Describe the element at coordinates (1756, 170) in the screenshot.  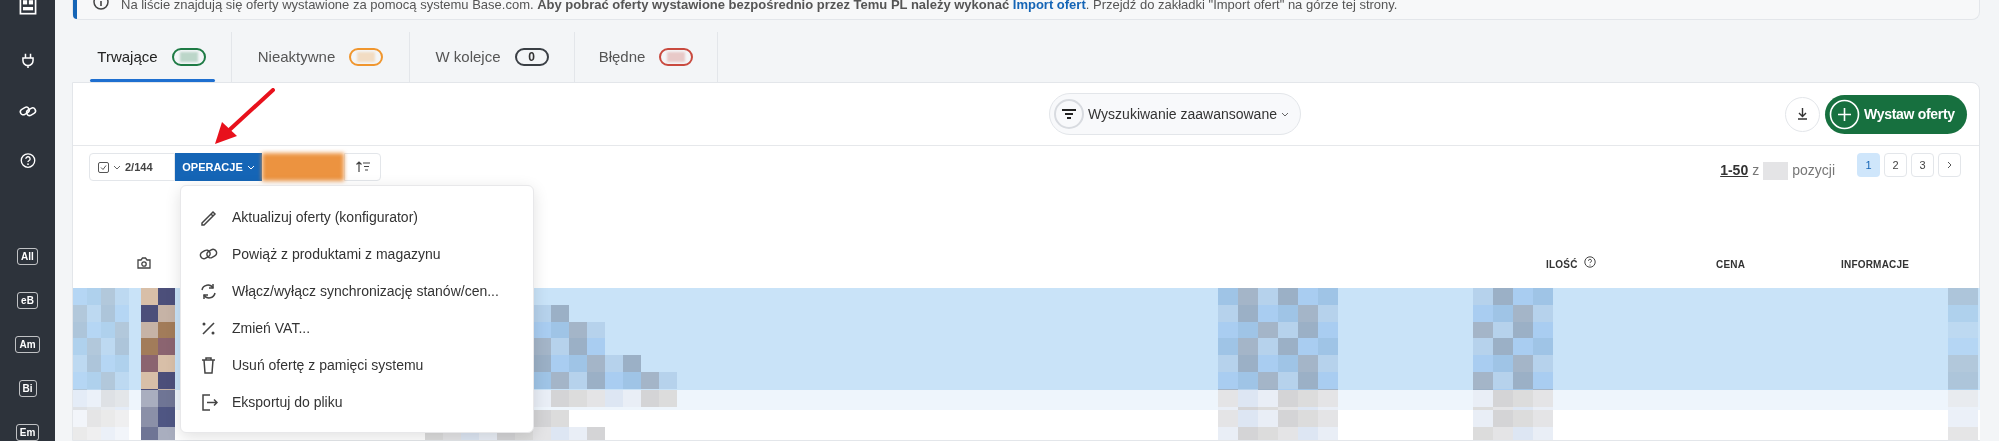
I see `pagination-of: z` at that location.